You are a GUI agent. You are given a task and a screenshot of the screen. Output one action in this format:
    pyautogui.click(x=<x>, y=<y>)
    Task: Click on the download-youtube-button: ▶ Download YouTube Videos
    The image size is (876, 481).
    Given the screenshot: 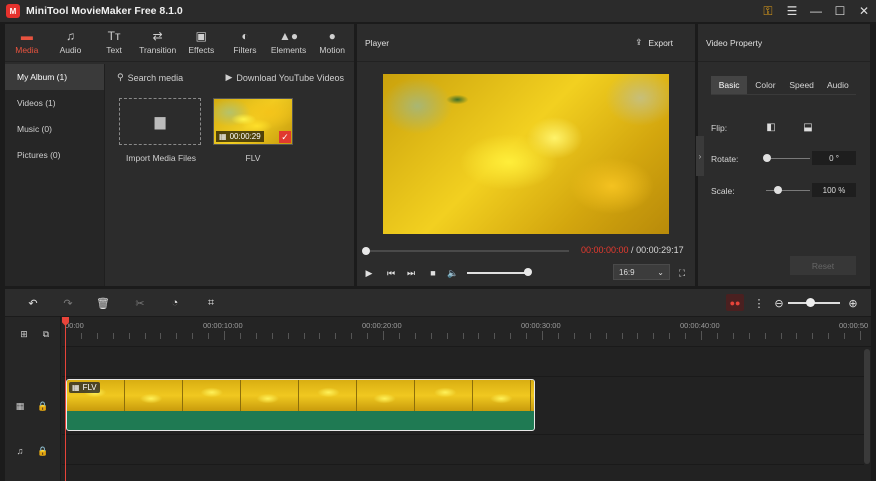 What is the action you would take?
    pyautogui.click(x=284, y=77)
    